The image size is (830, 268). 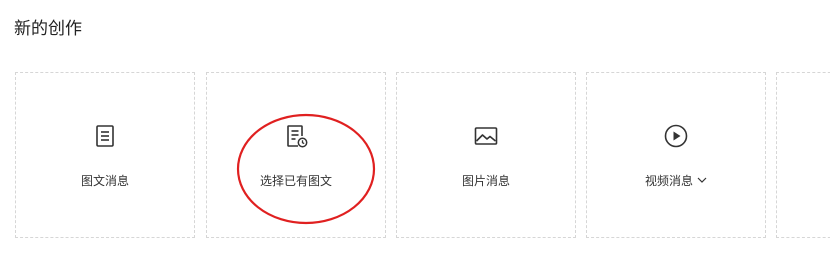 What do you see at coordinates (702, 180) in the screenshot?
I see `chevron-down-icon` at bounding box center [702, 180].